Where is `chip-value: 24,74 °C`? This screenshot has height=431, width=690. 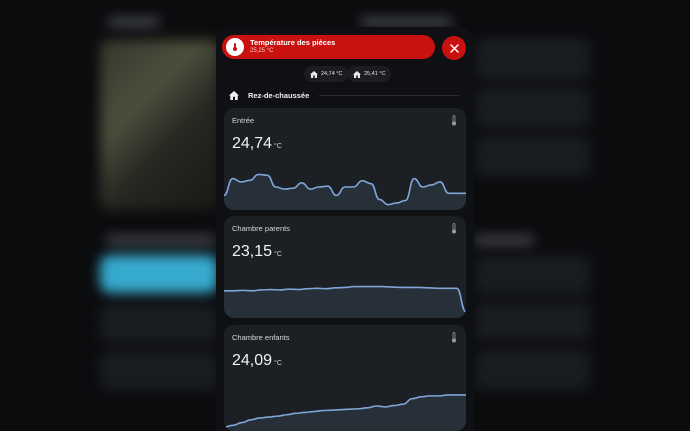
chip-value: 24,74 °C is located at coordinates (332, 74).